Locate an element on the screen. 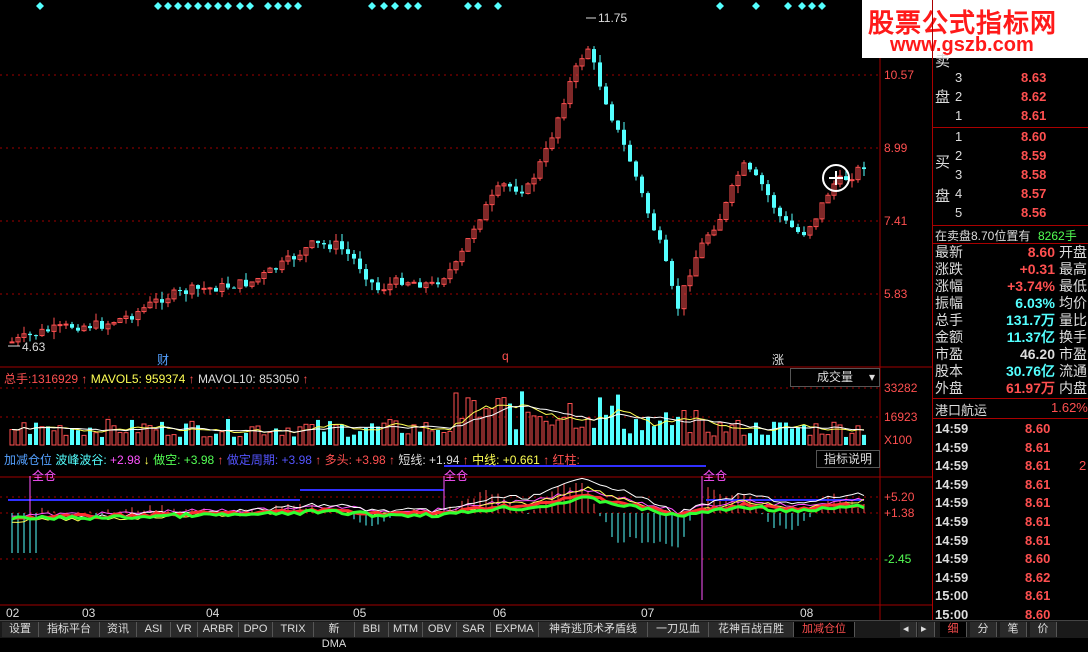 This screenshot has height=652, width=1088. event-mark-icon: 涨 is located at coordinates (778, 359).